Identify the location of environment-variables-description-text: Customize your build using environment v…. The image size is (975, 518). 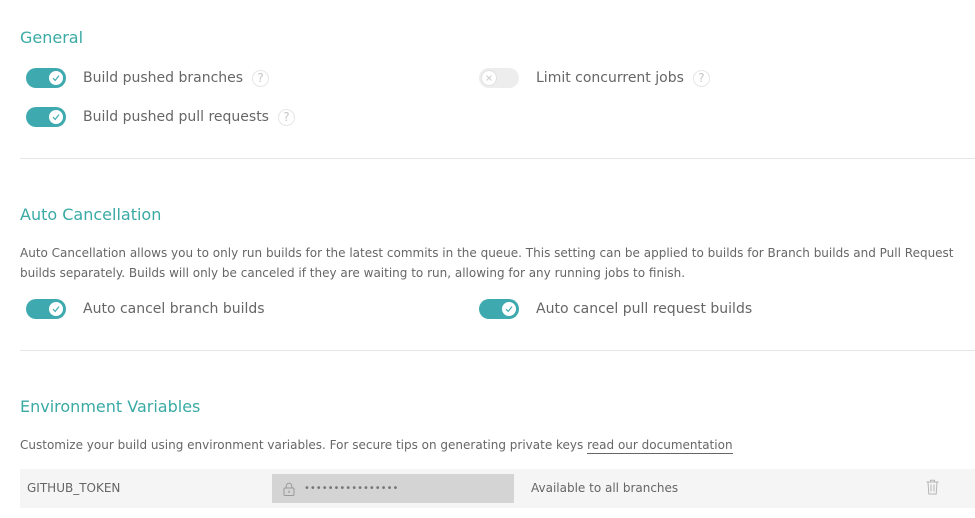
(302, 445).